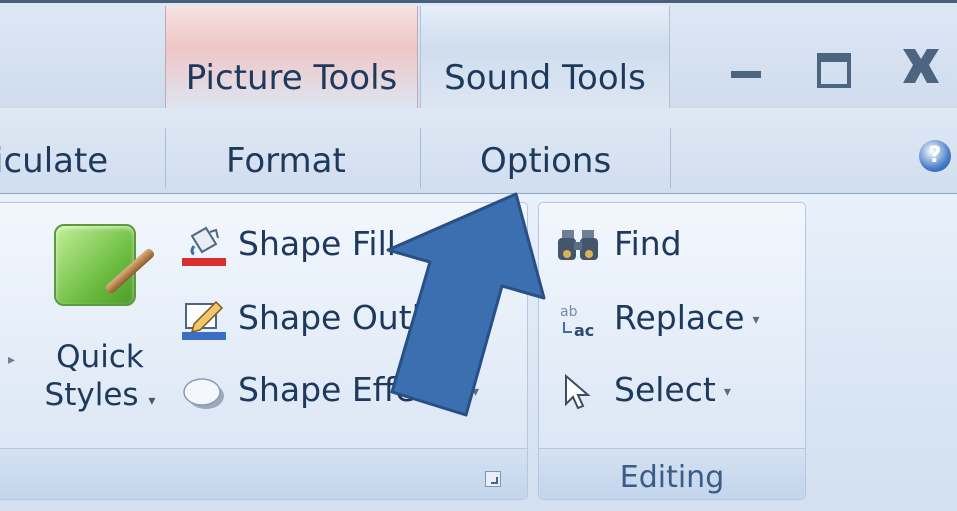  Describe the element at coordinates (351, 389) in the screenshot. I see `shape-effects-text: Shape Effects` at that location.